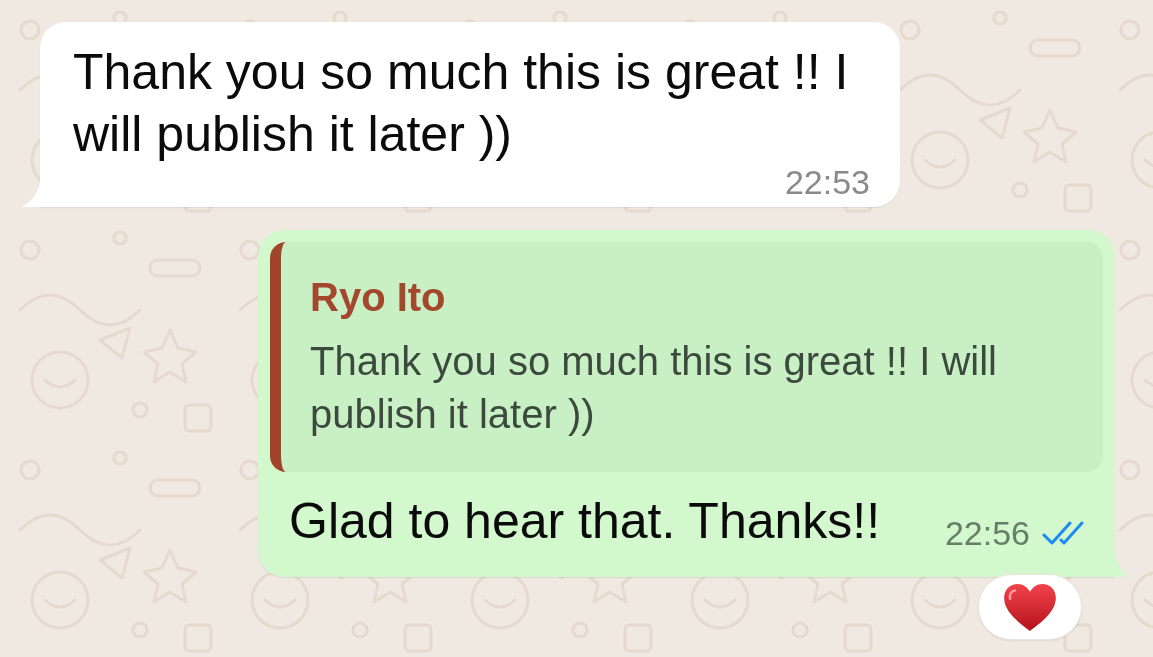 The height and width of the screenshot is (657, 1153). What do you see at coordinates (585, 521) in the screenshot?
I see `message-text: Glad to hear that. Thanks!!` at bounding box center [585, 521].